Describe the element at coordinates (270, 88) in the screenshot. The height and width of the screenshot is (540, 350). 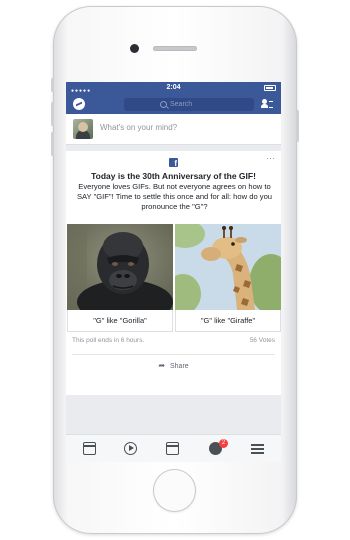
I see `battery-icon` at that location.